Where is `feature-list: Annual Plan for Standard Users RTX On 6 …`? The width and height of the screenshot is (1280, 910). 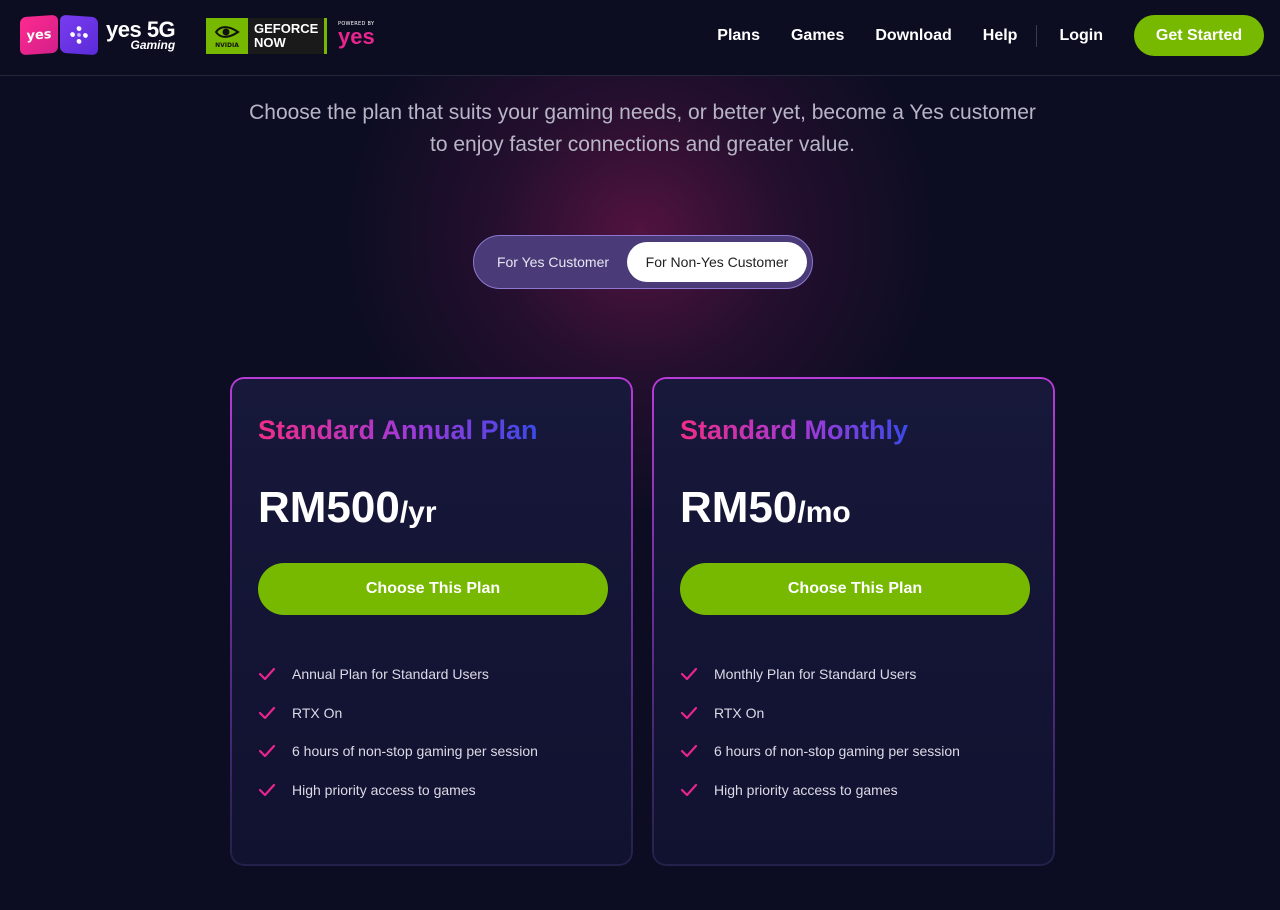
feature-list: Annual Plan for Standard Users RTX On 6 … is located at coordinates (398, 732).